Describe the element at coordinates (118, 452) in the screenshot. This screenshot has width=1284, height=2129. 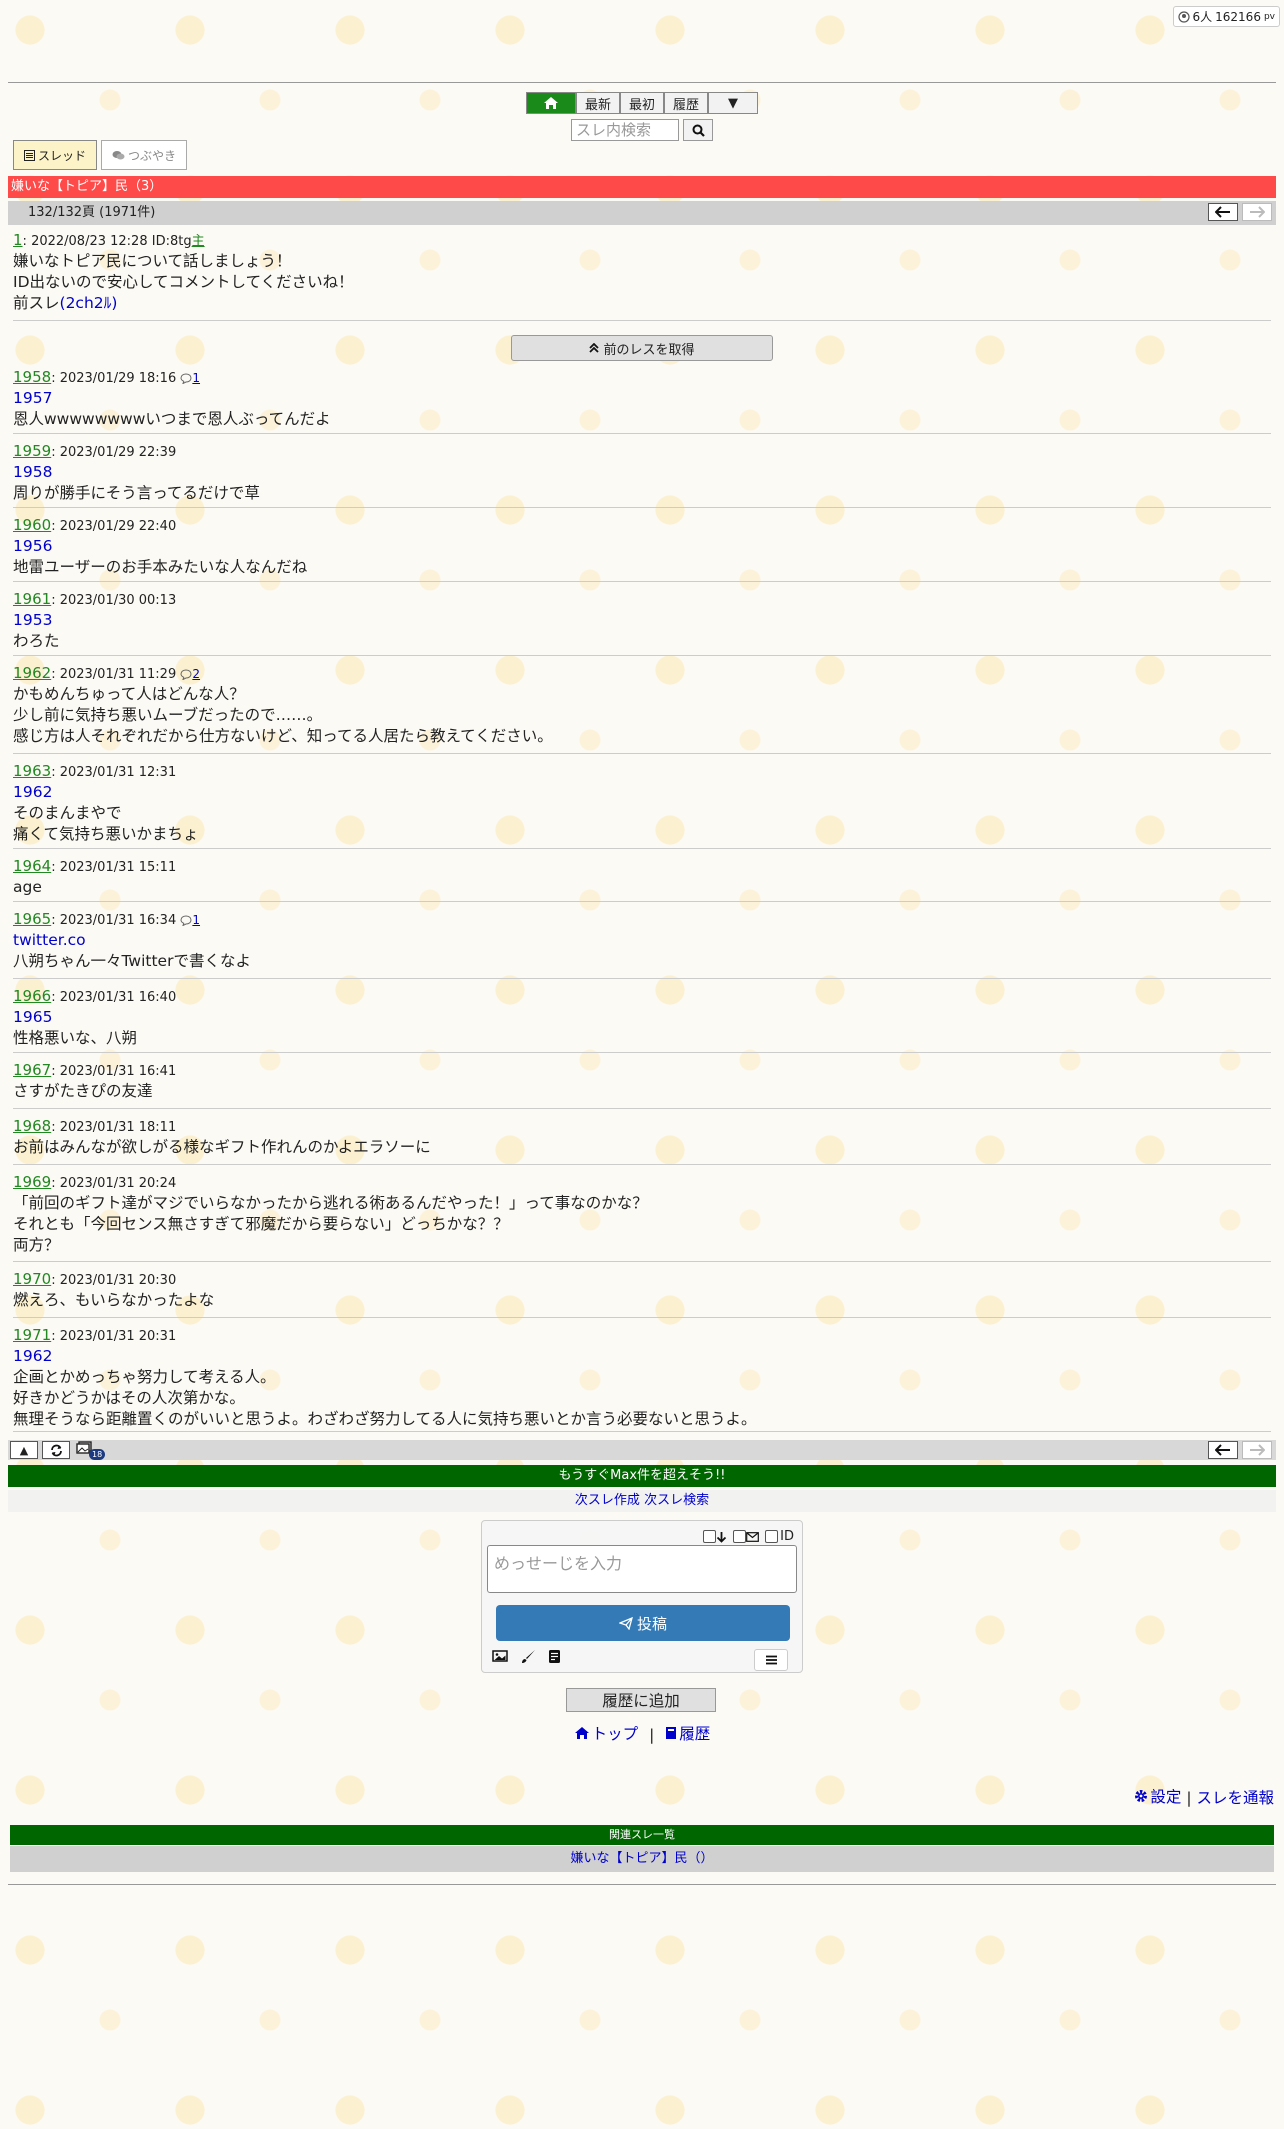
I see `post-date: 2023/01/29 22:39` at that location.